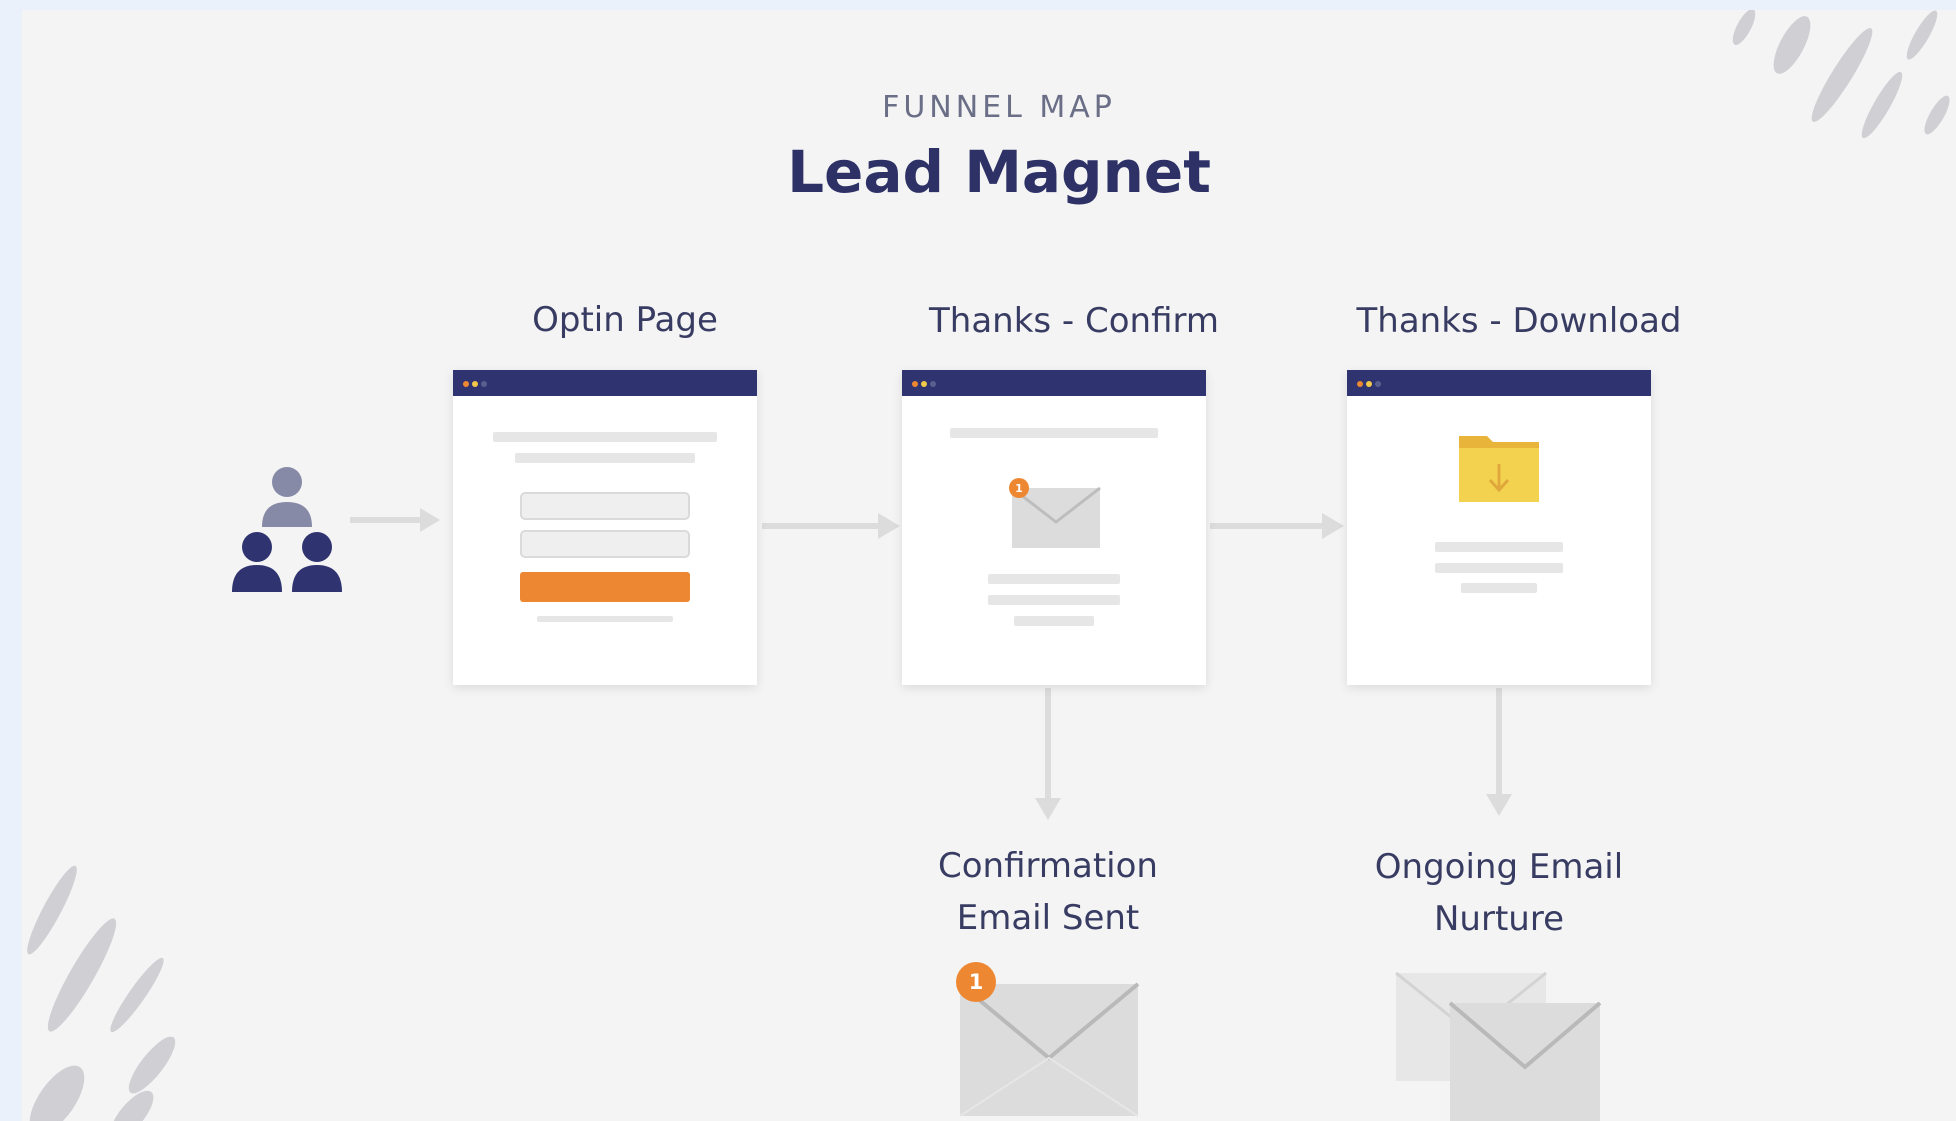 The width and height of the screenshot is (1956, 1121). I want to click on outcome-label-line: Confirmation, so click(1048, 866).